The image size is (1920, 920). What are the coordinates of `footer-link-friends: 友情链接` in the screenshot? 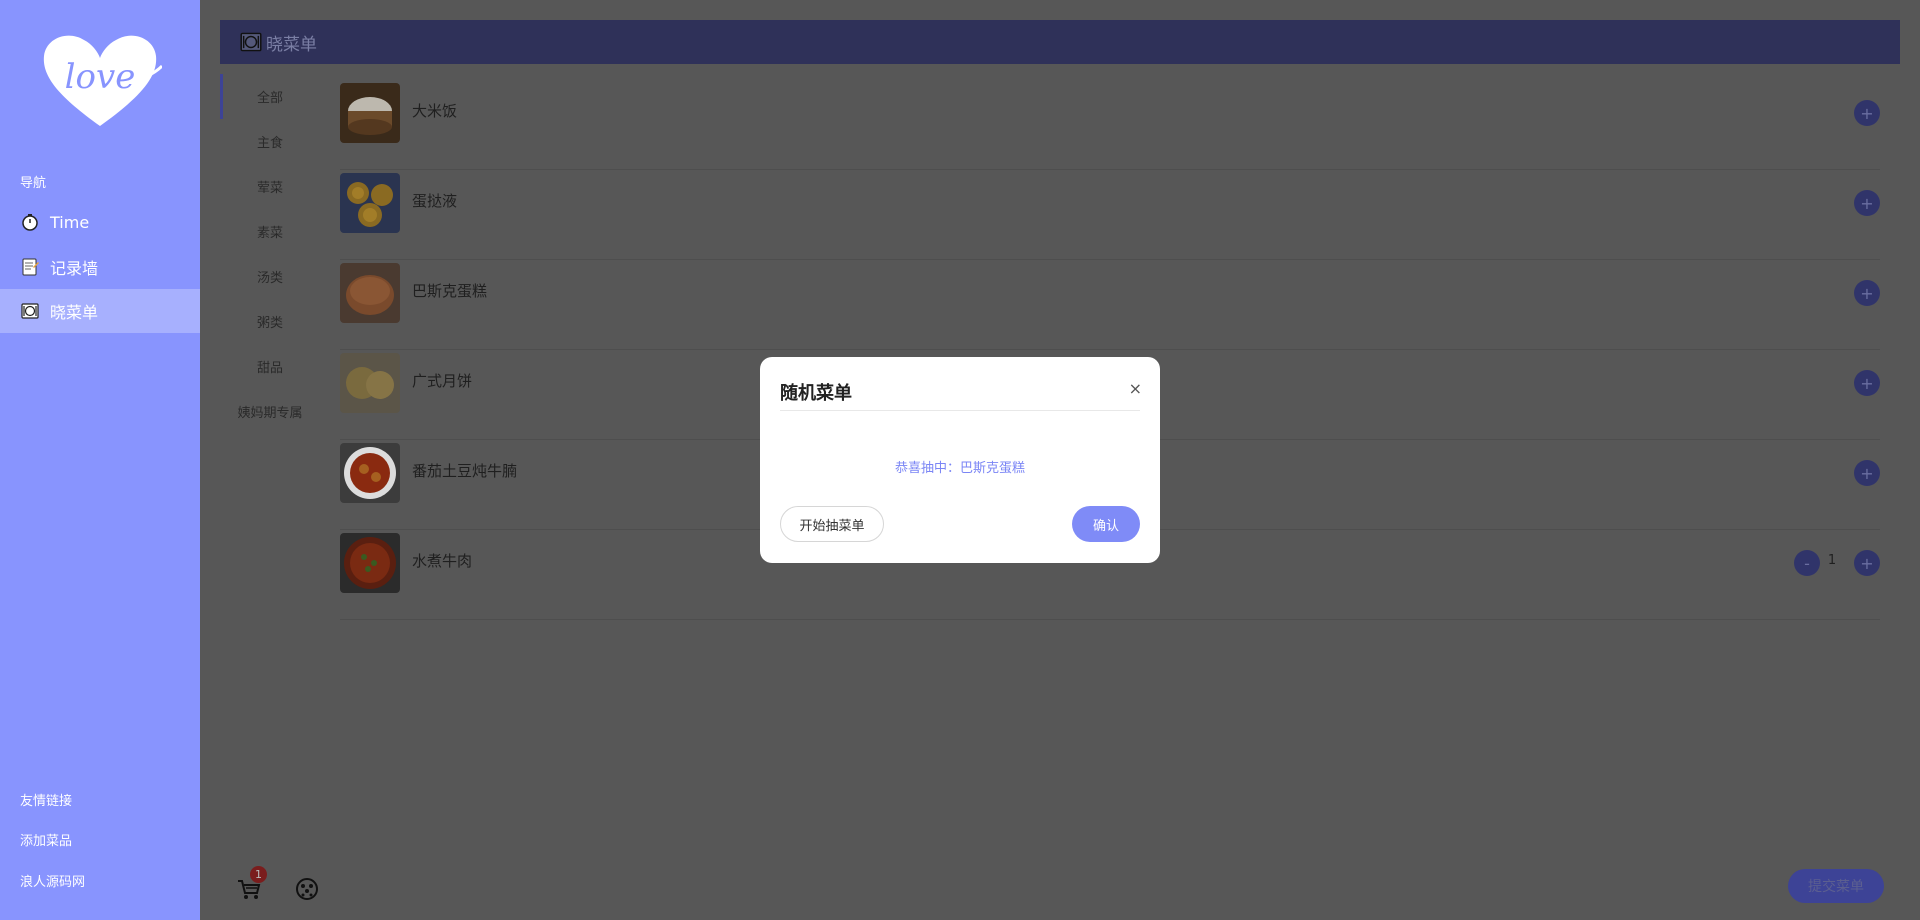 It's located at (46, 799).